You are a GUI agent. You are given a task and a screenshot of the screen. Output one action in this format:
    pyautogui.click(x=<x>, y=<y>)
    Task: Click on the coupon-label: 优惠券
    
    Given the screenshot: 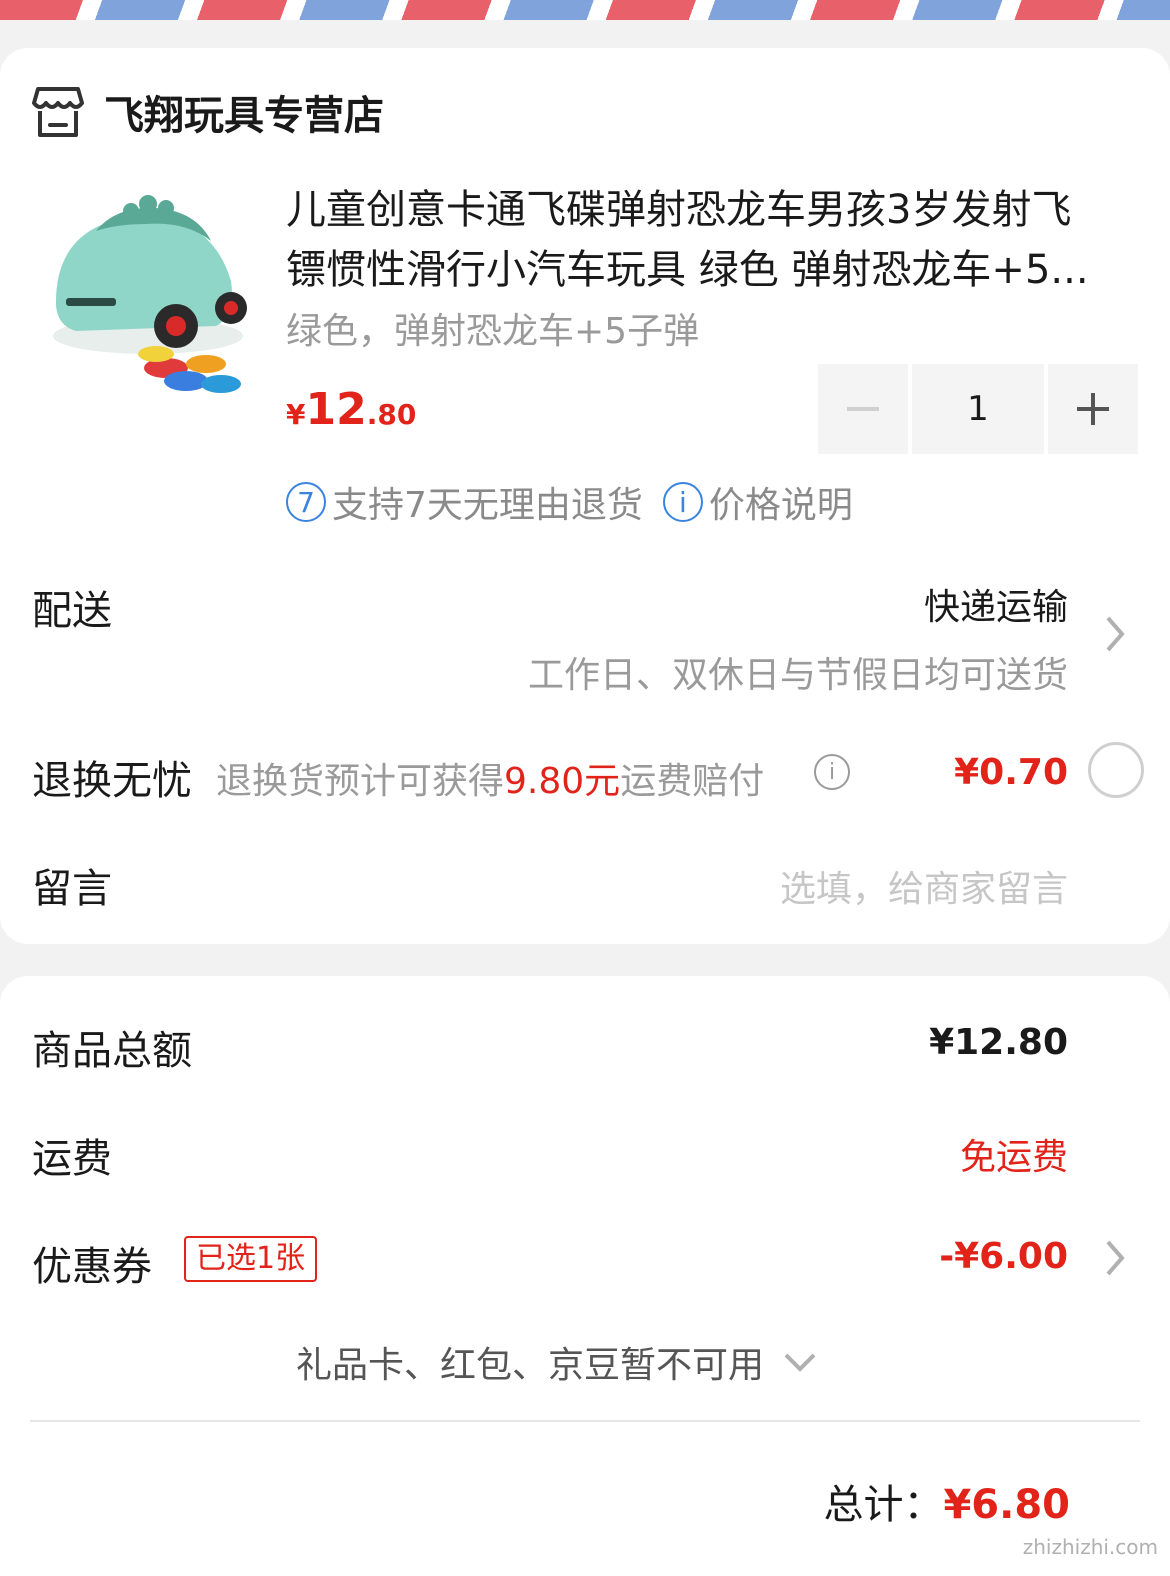 What is the action you would take?
    pyautogui.click(x=92, y=1267)
    